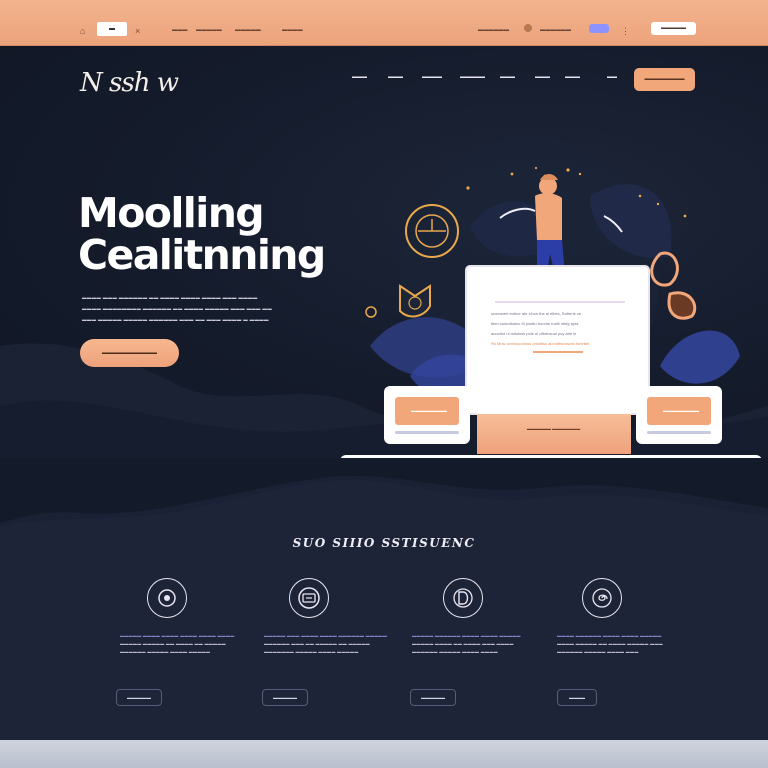 The width and height of the screenshot is (768, 768). Describe the element at coordinates (555, 30) in the screenshot. I see `top-link-6: ▬▬▬▬▬▬` at that location.